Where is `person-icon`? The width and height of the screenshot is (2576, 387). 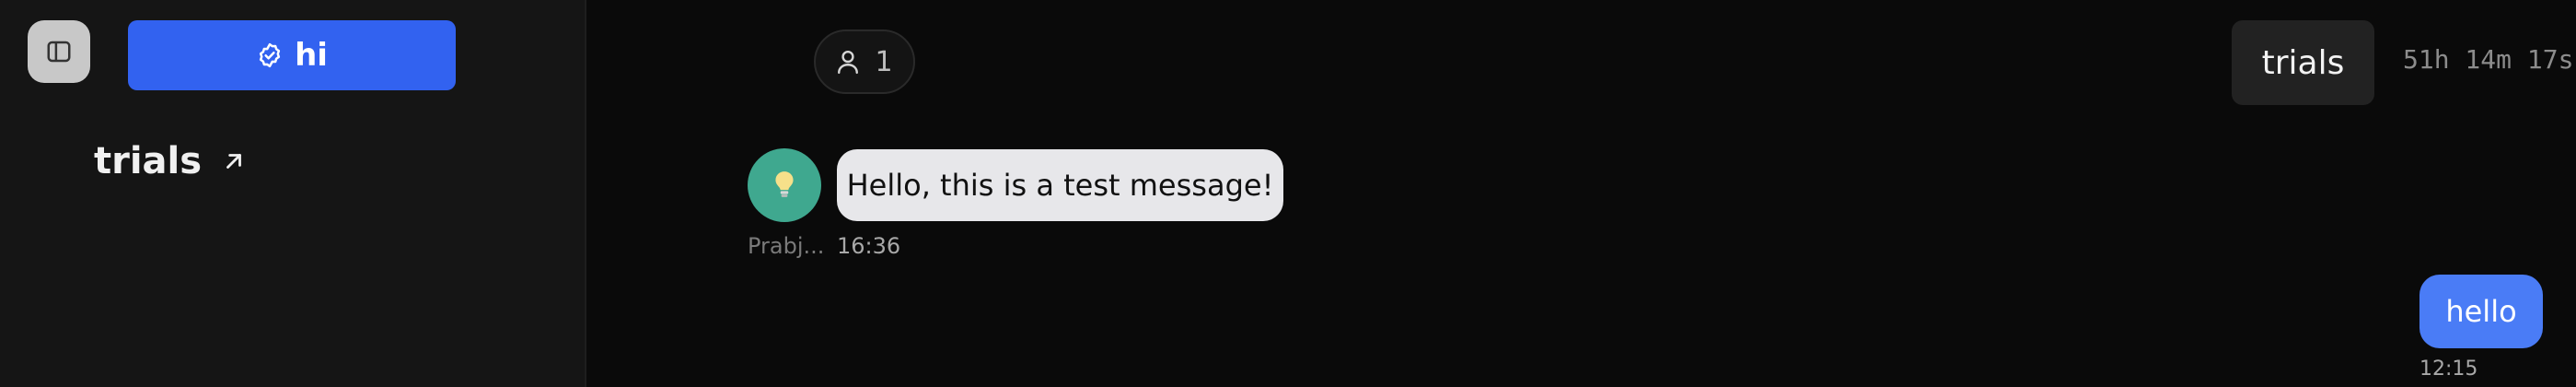 person-icon is located at coordinates (848, 62).